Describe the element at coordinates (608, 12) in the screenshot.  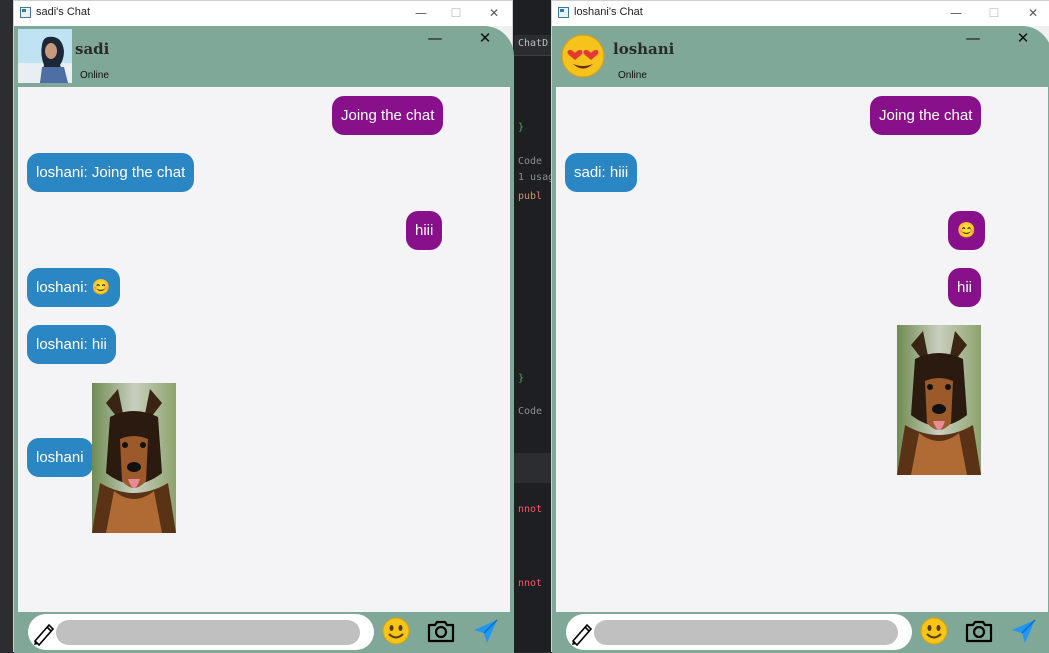
I see `window-title: loshani's Chat` at that location.